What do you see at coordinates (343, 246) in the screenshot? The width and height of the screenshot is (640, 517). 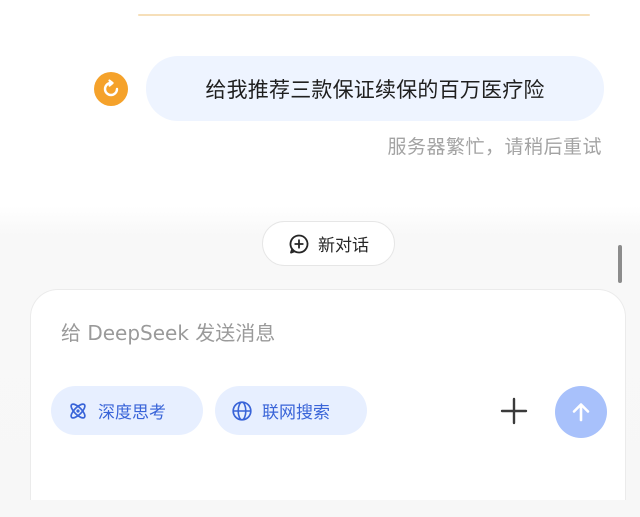 I see `new-chat-label: 新对话` at bounding box center [343, 246].